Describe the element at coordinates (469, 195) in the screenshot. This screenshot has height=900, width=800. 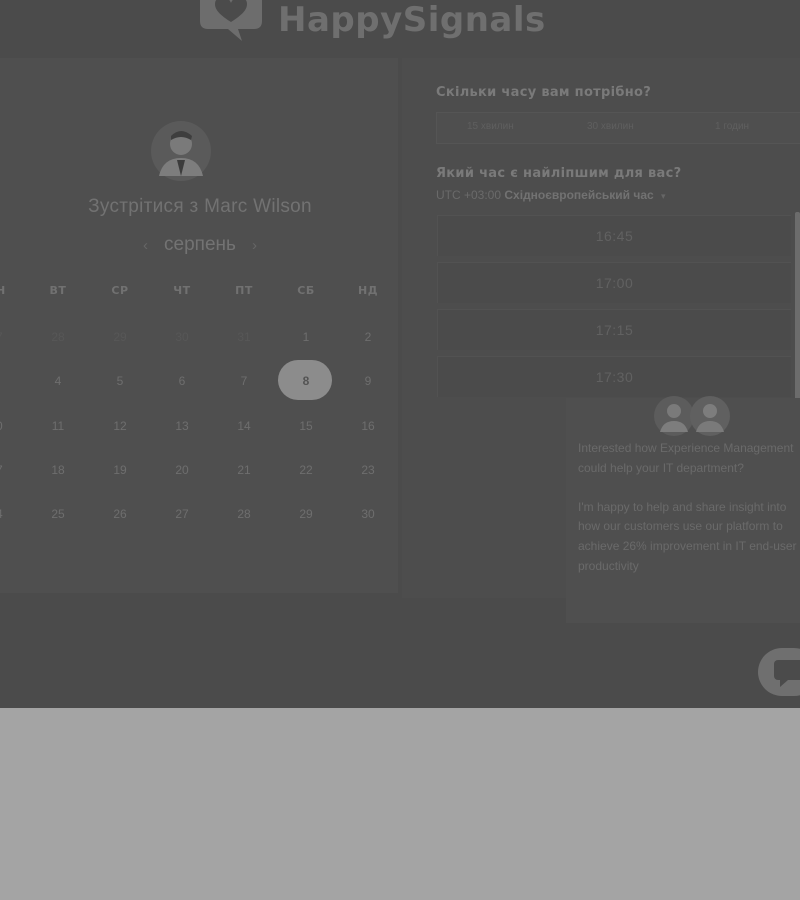
I see `timezone-offset: UTC +03:00` at that location.